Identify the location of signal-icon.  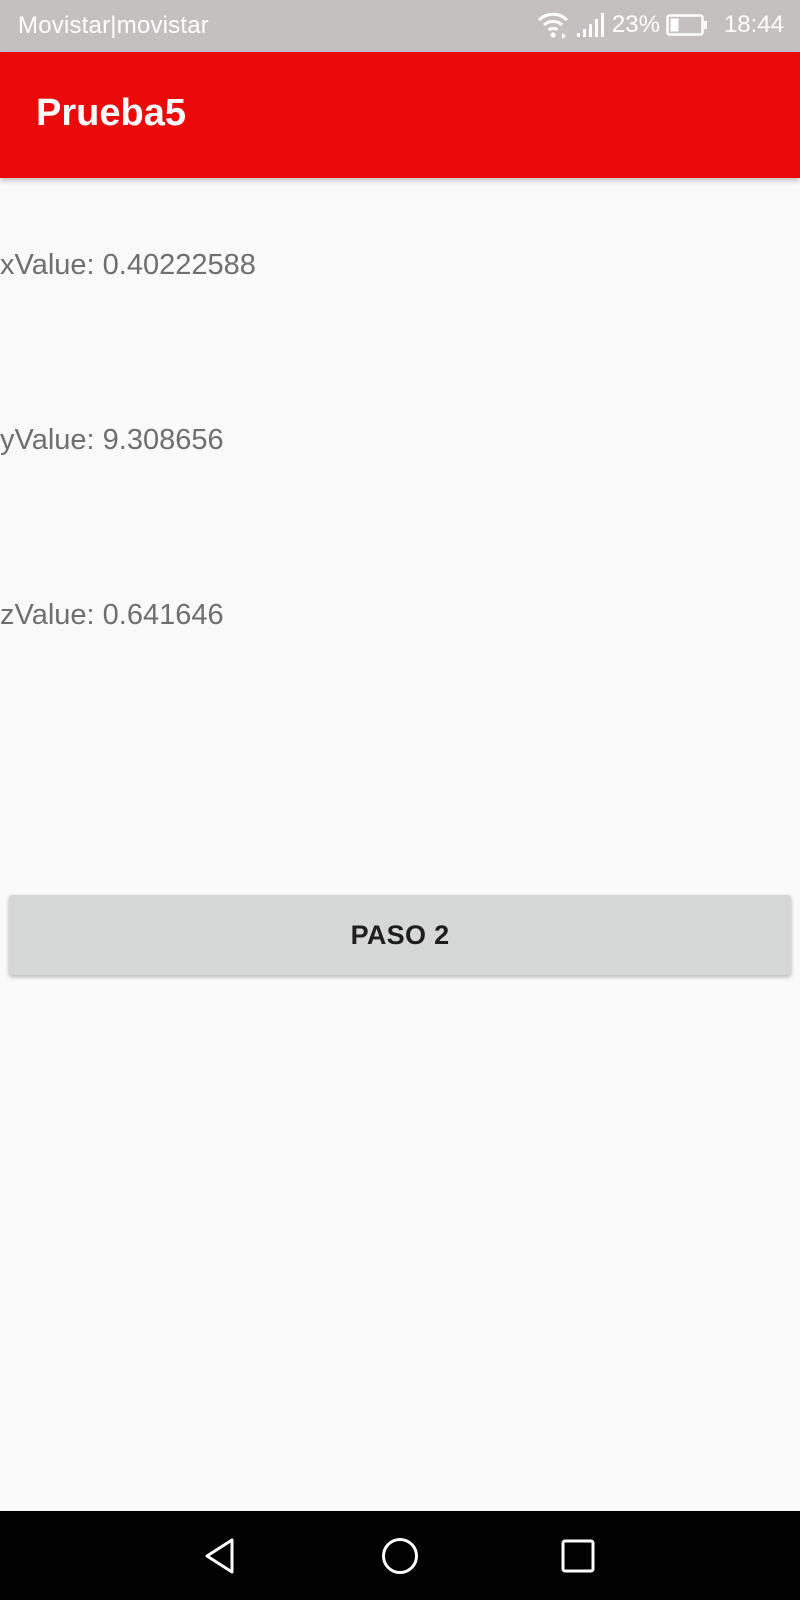
(591, 25).